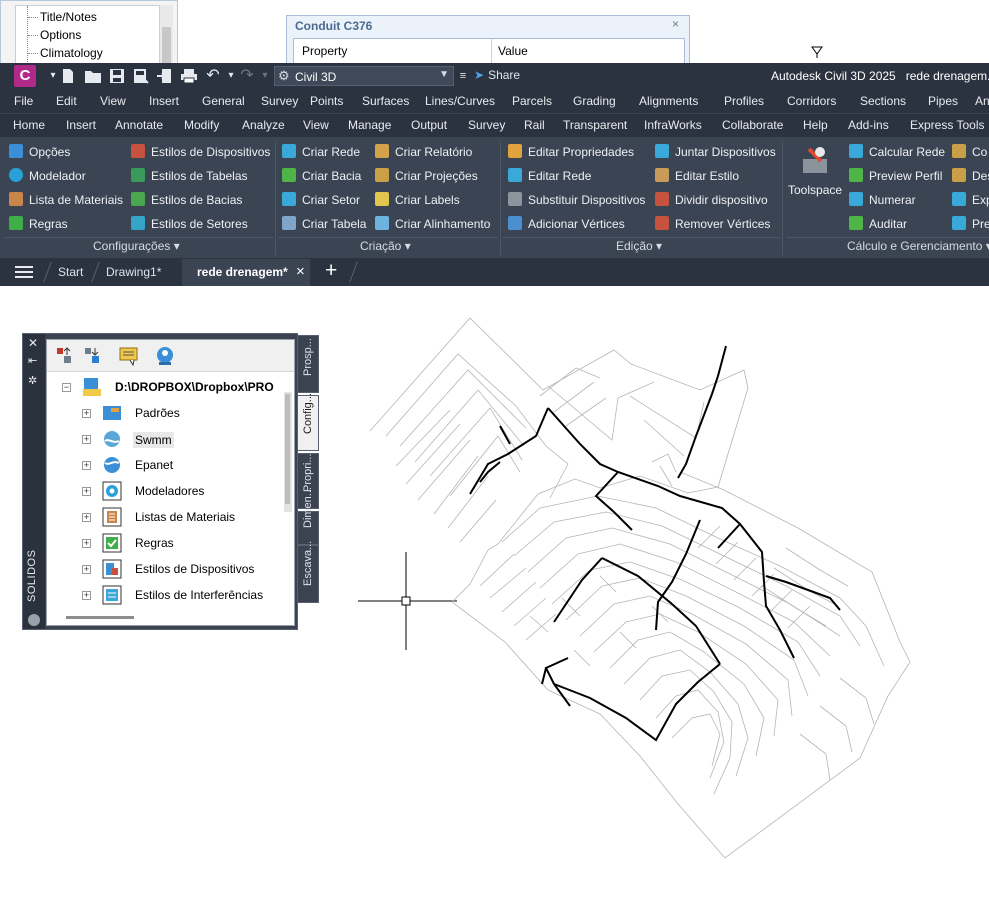  What do you see at coordinates (675, 24) in the screenshot?
I see `close-icon: ×` at bounding box center [675, 24].